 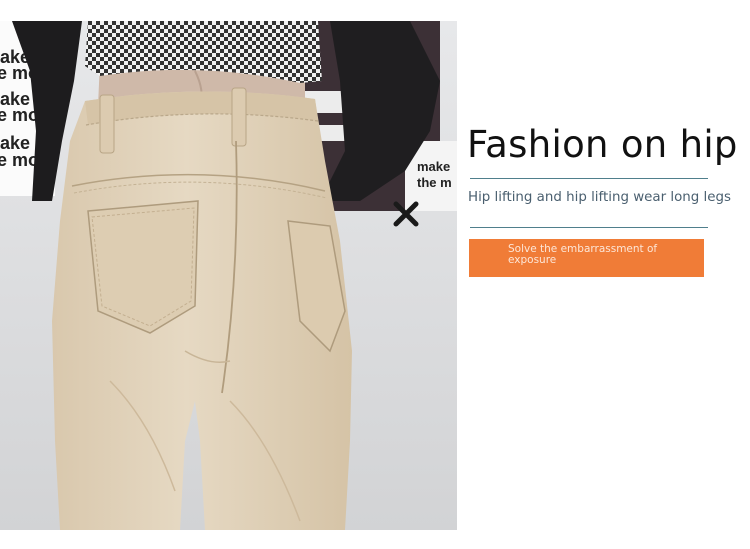 What do you see at coordinates (434, 182) in the screenshot?
I see `poster-text: the m` at bounding box center [434, 182].